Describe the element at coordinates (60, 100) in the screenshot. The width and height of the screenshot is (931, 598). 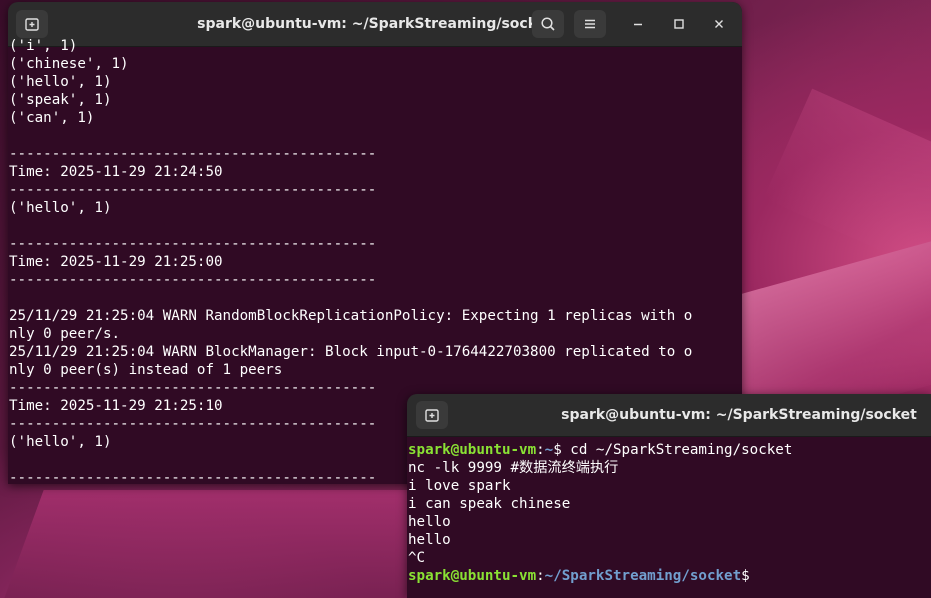
I see `terminal-output-line: ('speak', 1)` at that location.